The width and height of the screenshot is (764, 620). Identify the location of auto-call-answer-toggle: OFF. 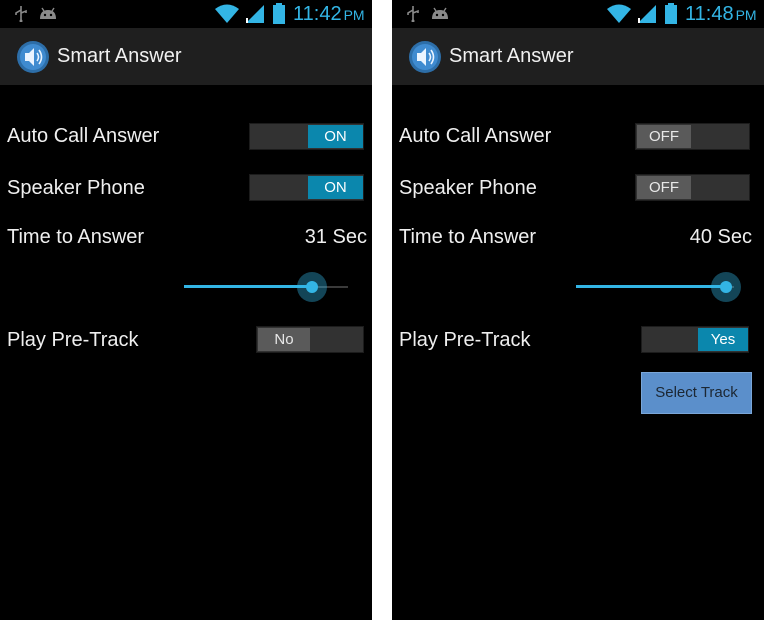
(692, 136).